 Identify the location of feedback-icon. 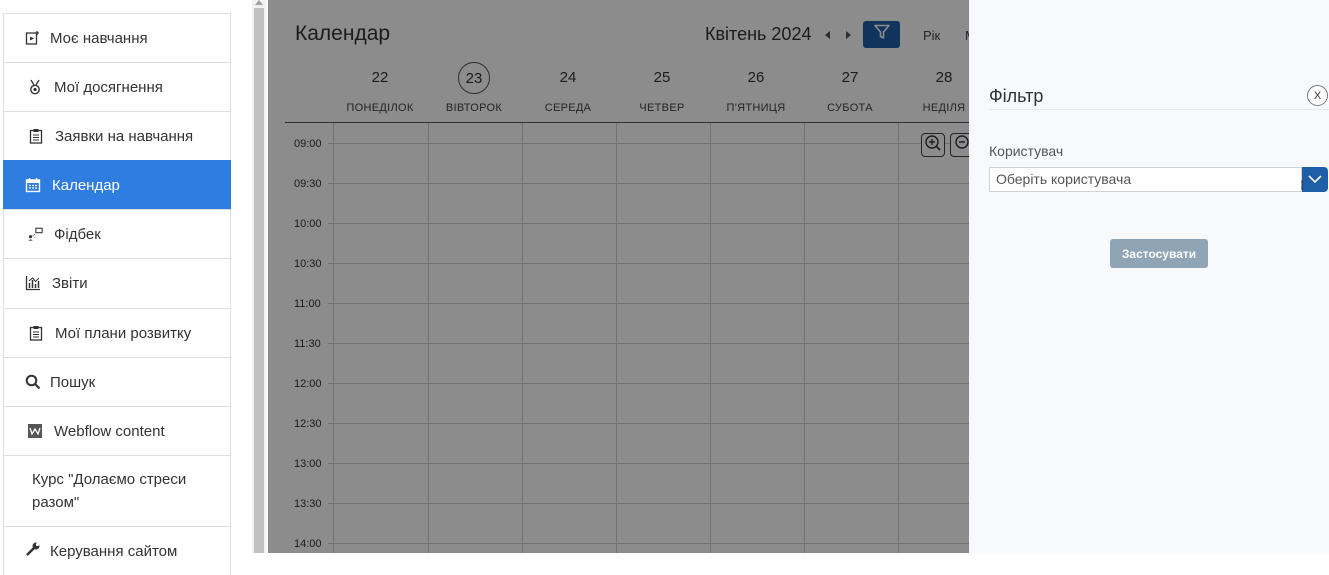
(35, 234).